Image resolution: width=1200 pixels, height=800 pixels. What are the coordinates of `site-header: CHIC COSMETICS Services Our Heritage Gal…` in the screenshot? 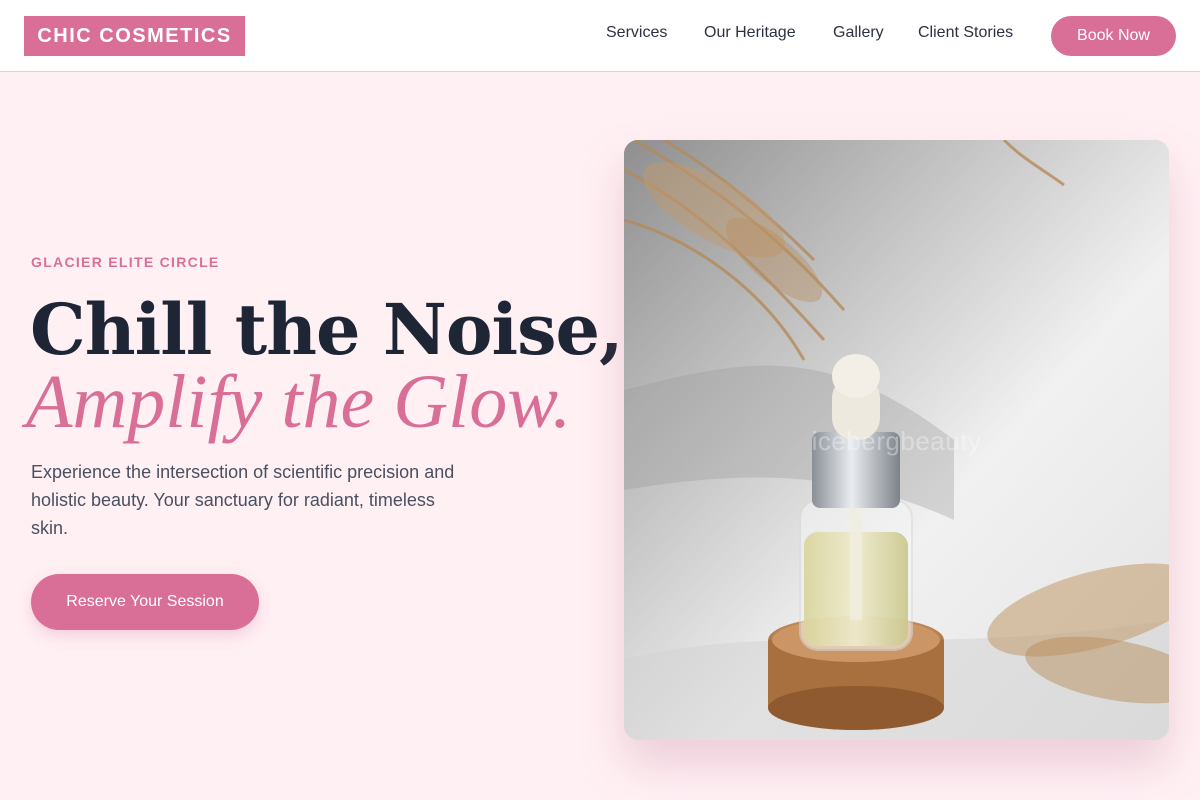 It's located at (600, 36).